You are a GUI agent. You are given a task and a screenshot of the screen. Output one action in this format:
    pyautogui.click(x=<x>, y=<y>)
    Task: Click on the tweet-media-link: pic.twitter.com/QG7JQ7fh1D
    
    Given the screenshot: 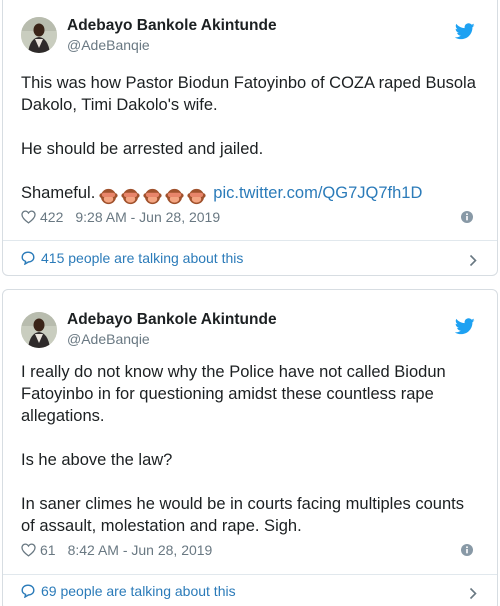 What is the action you would take?
    pyautogui.click(x=317, y=193)
    